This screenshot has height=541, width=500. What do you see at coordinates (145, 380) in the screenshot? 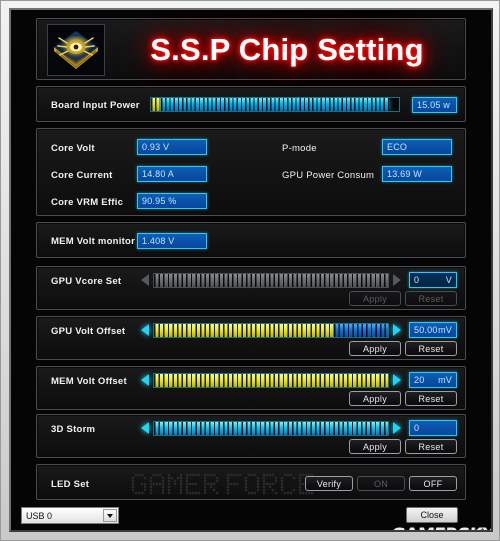
I see `mem-volt-offset-decrease-arrow-icon` at bounding box center [145, 380].